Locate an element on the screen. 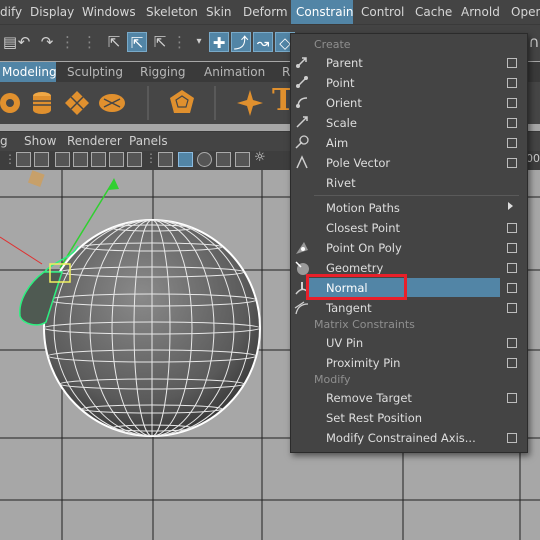  snap-curve-icon: ⤴ is located at coordinates (241, 42).